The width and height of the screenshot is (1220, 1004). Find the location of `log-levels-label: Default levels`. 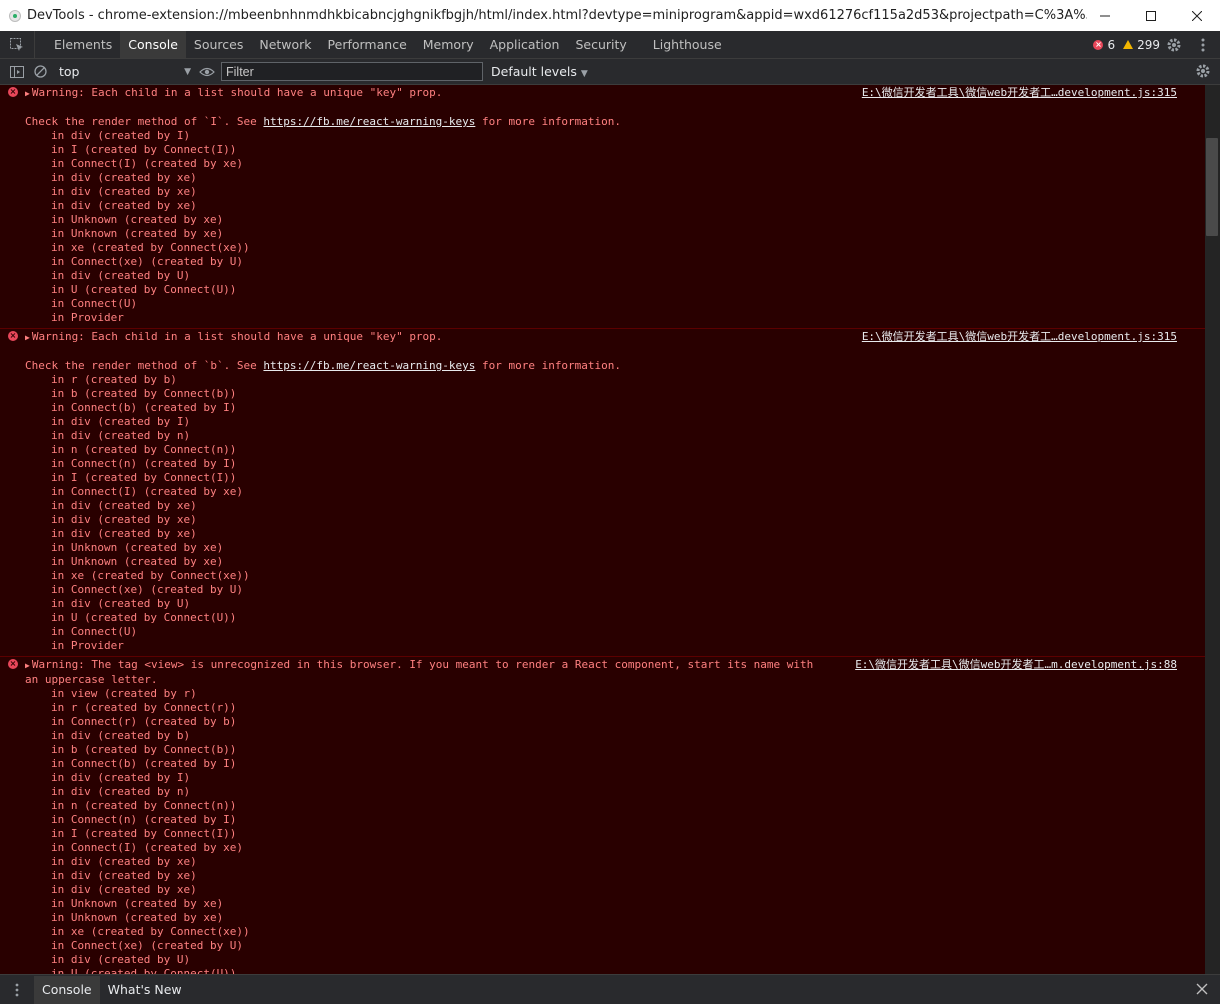

log-levels-label: Default levels is located at coordinates (534, 71).